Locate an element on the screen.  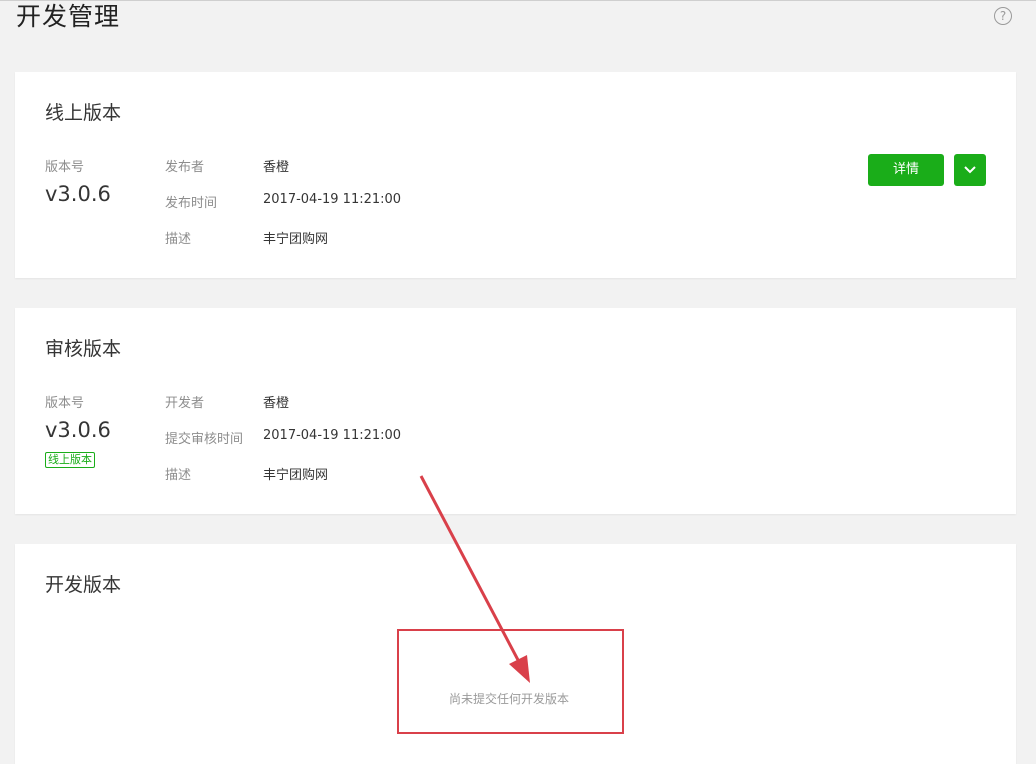
review-version-title: 审核版本 is located at coordinates (83, 349).